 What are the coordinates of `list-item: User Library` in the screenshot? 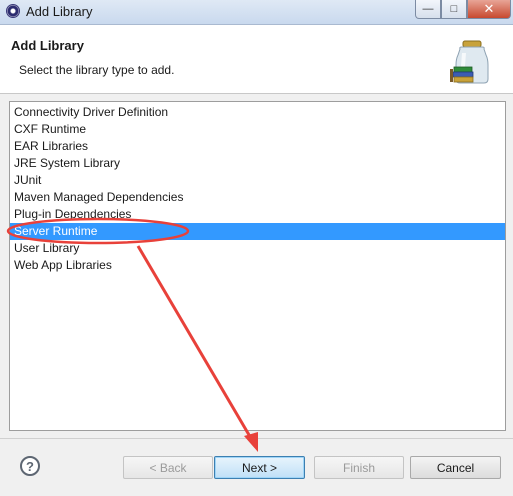 It's located at (257, 248).